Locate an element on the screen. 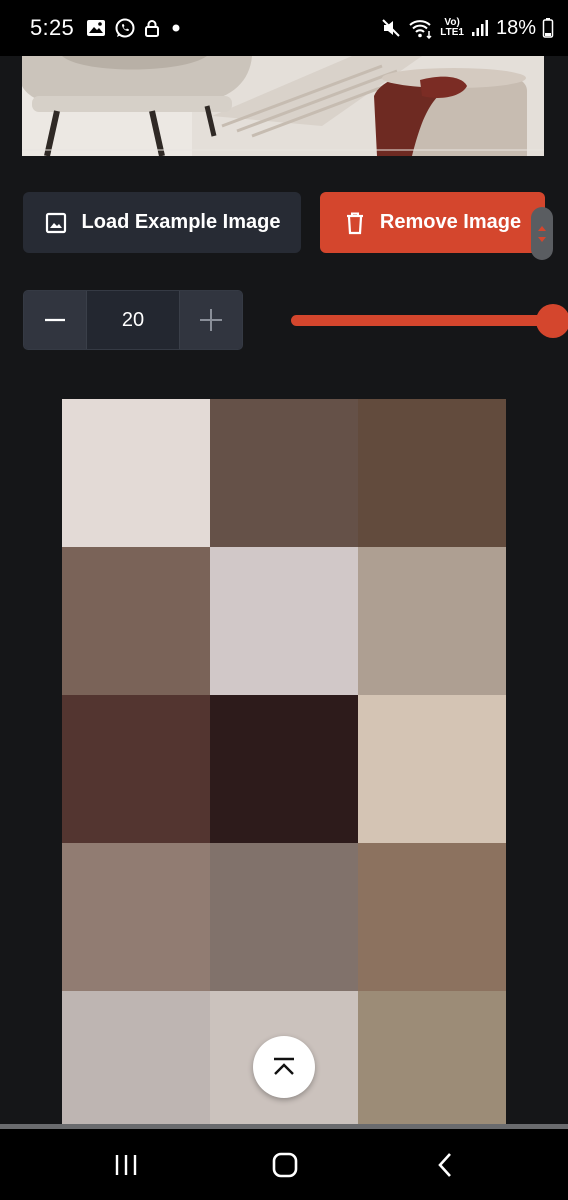 The height and width of the screenshot is (1200, 568). system-nav-bar is located at coordinates (284, 1164).